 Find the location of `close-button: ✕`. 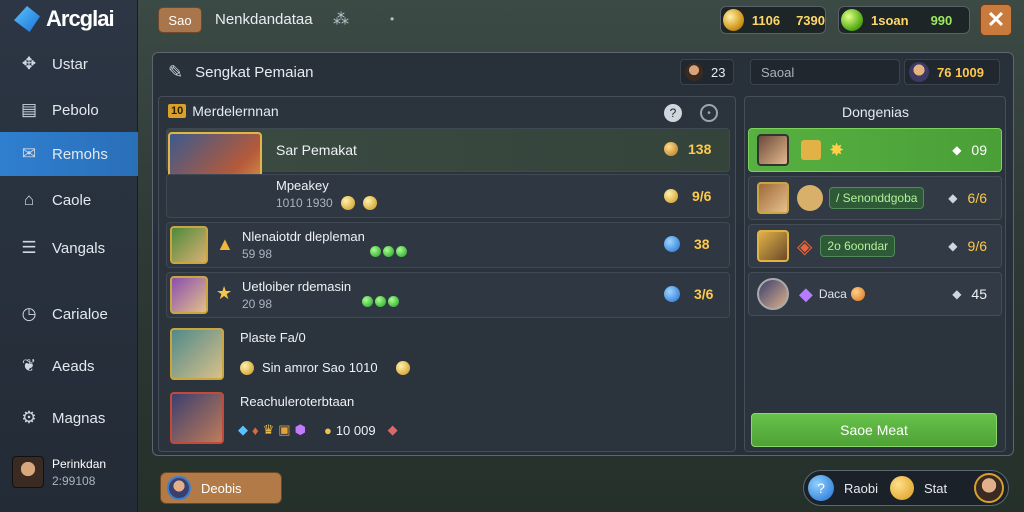

close-button: ✕ is located at coordinates (996, 20).